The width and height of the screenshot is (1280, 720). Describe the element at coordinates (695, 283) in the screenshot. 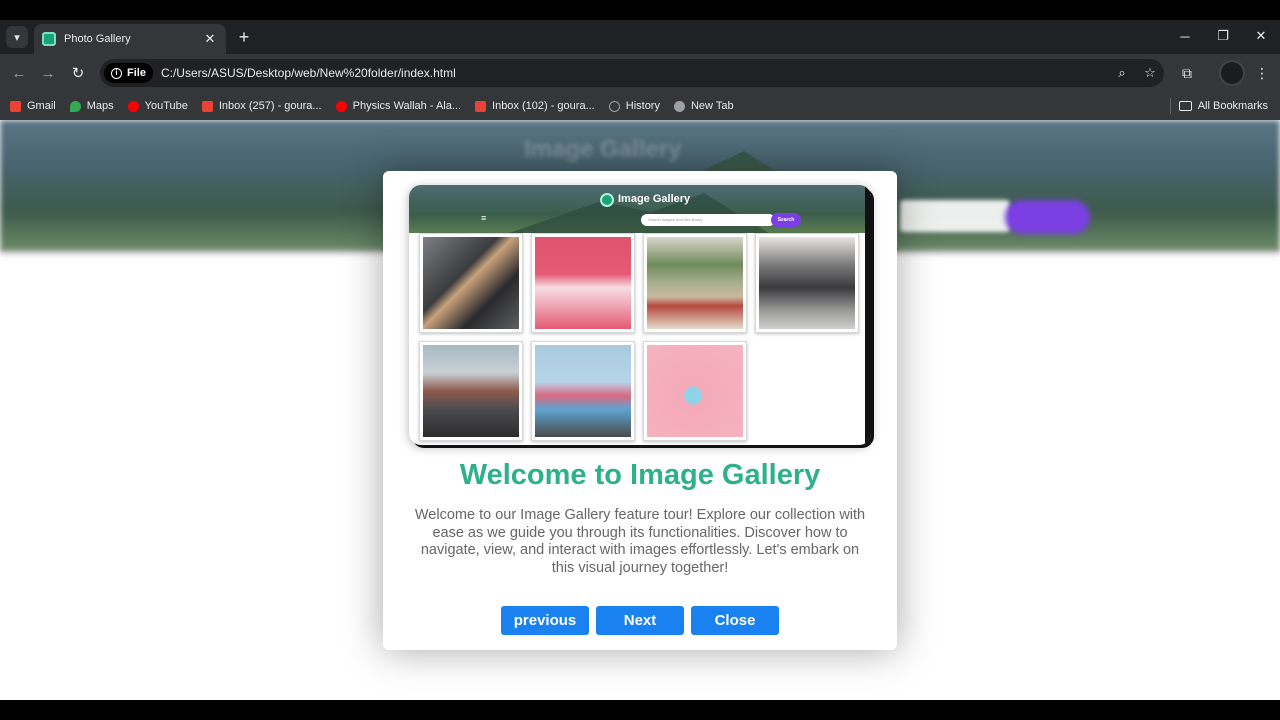

I see `preview-thumb-table-plants` at that location.